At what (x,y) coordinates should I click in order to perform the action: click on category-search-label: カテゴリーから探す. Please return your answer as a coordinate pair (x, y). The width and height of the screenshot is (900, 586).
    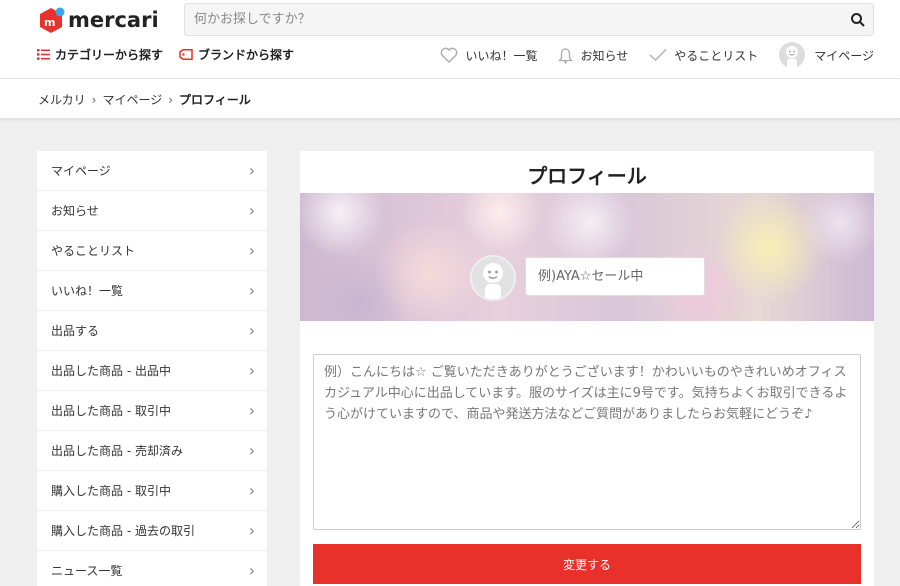
    Looking at the image, I should click on (109, 55).